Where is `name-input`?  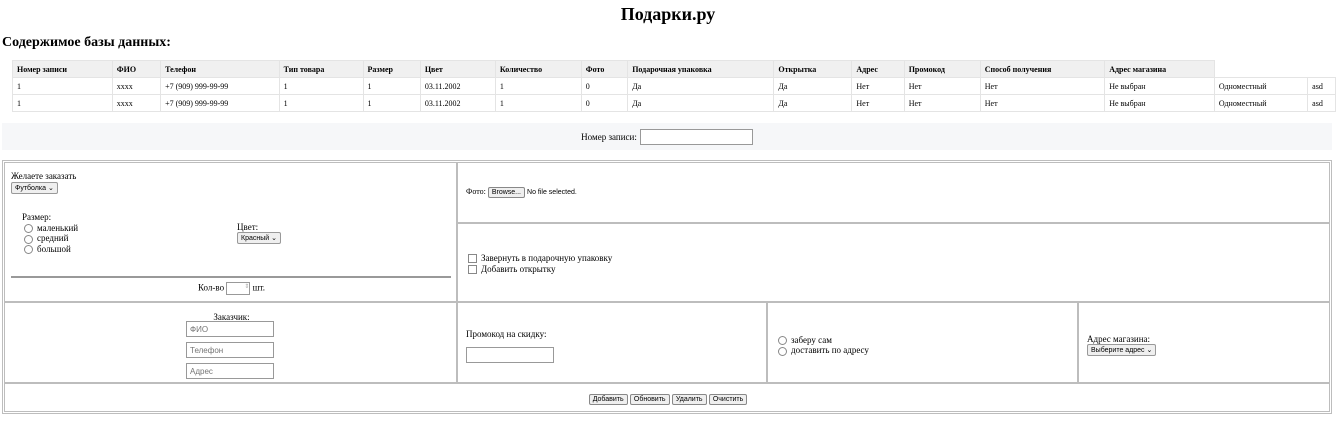 name-input is located at coordinates (230, 329).